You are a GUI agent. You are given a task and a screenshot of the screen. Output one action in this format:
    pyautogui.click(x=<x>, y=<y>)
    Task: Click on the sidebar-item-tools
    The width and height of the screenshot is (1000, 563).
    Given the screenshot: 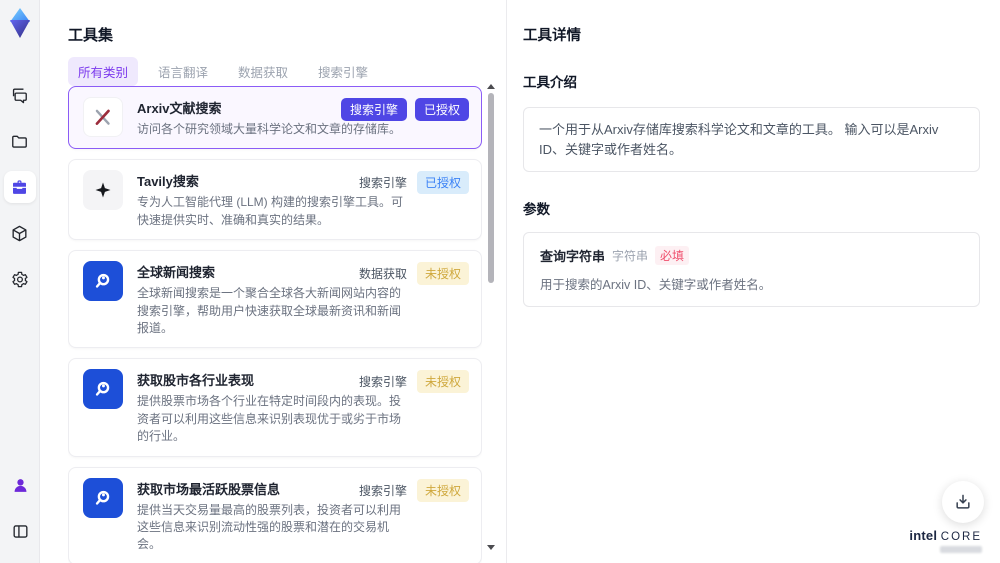 What is the action you would take?
    pyautogui.click(x=19, y=187)
    